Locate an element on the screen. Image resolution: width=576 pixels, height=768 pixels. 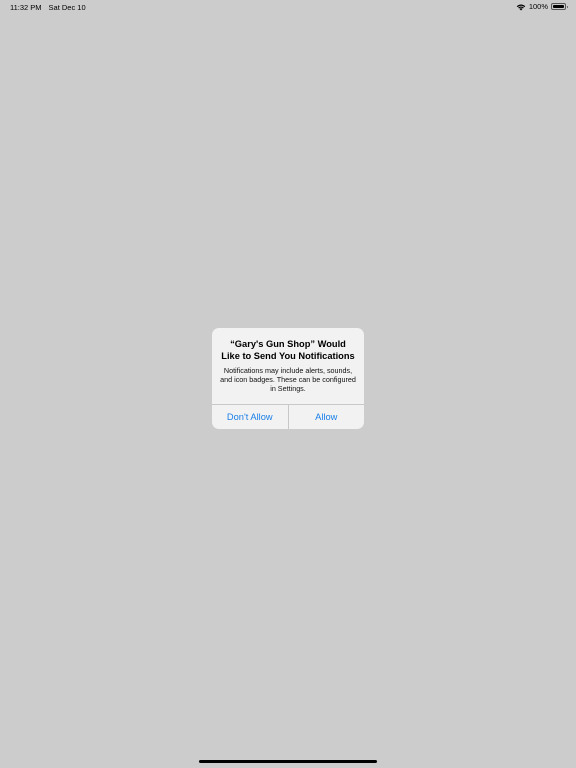
home-indicator is located at coordinates (288, 761).